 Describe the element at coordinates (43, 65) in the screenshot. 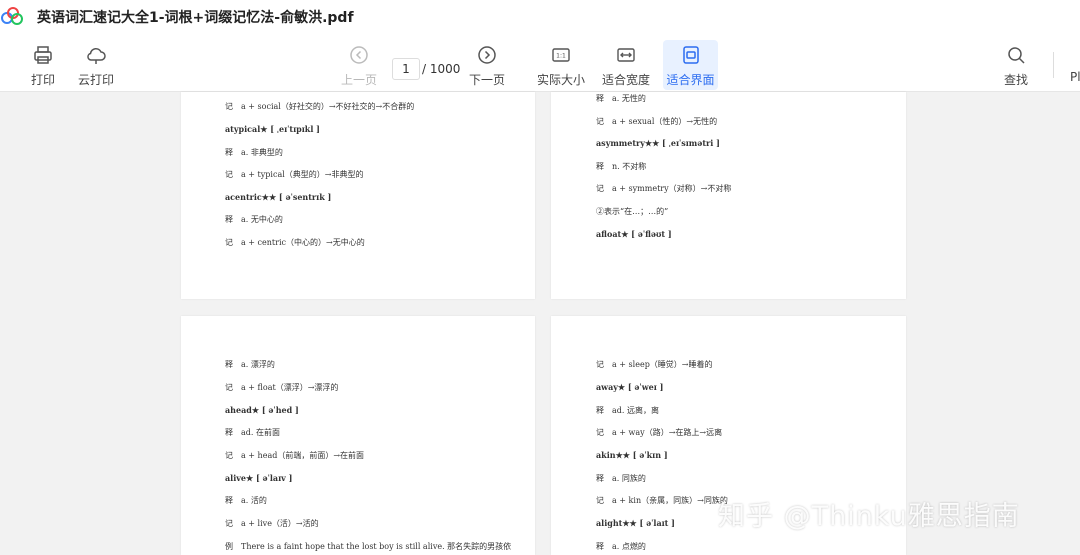

I see `print-button: 打印` at that location.